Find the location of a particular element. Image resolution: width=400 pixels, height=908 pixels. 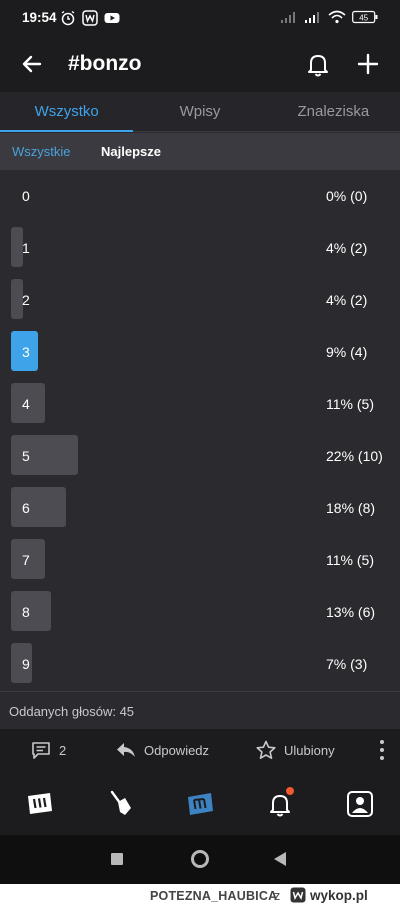

tab-znaleziska: Znaleziska is located at coordinates (333, 111).